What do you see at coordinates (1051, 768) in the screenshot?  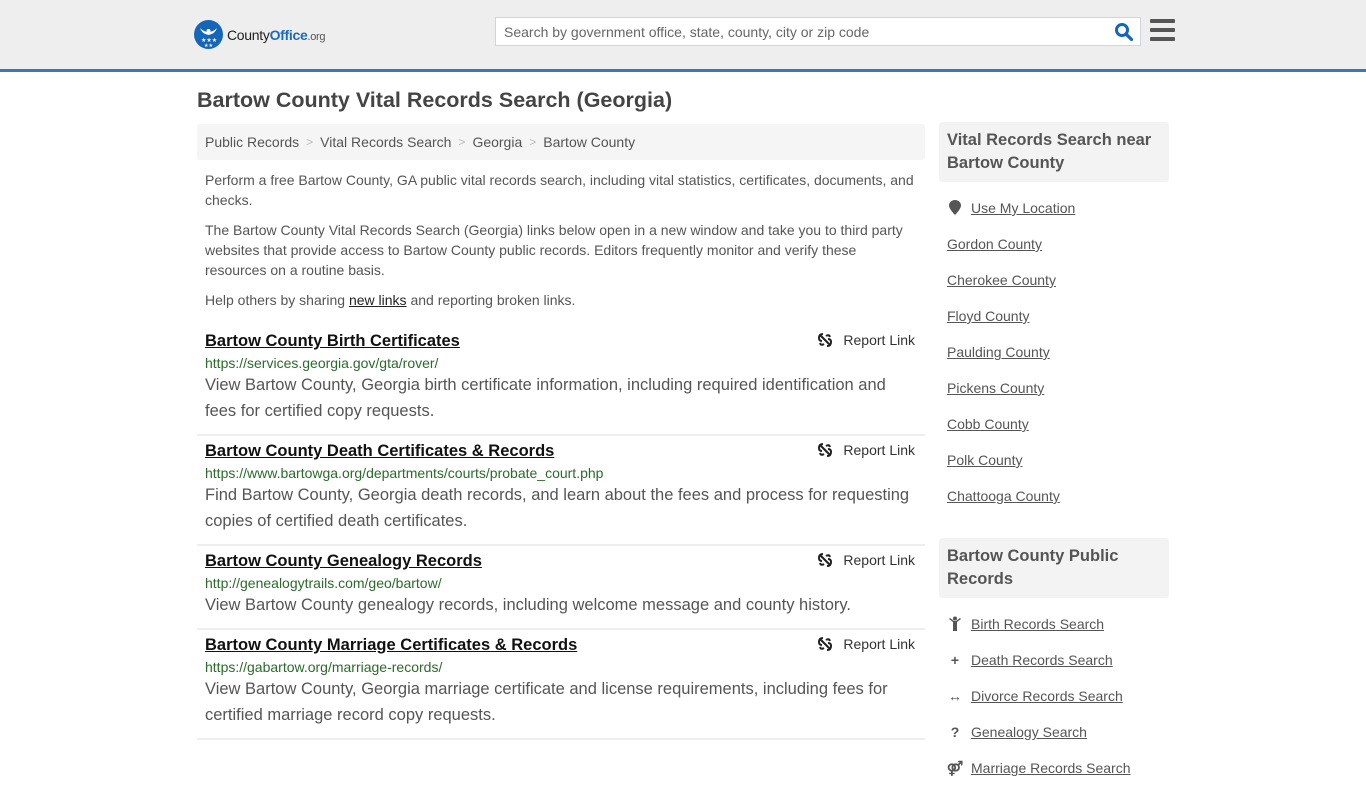 I see `marriage-records-search-link: Marriage Records Search` at bounding box center [1051, 768].